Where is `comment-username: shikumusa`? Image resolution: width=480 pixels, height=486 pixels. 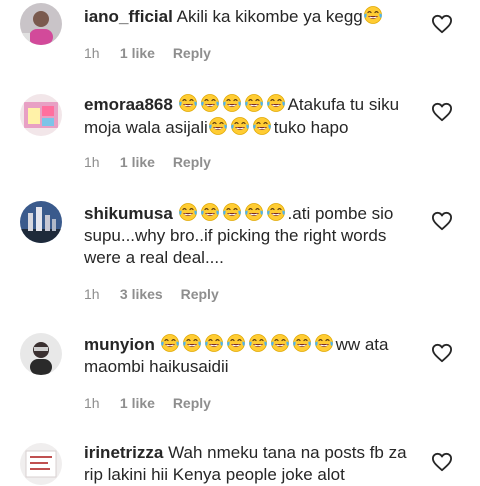
comment-username: shikumusa is located at coordinates (128, 213).